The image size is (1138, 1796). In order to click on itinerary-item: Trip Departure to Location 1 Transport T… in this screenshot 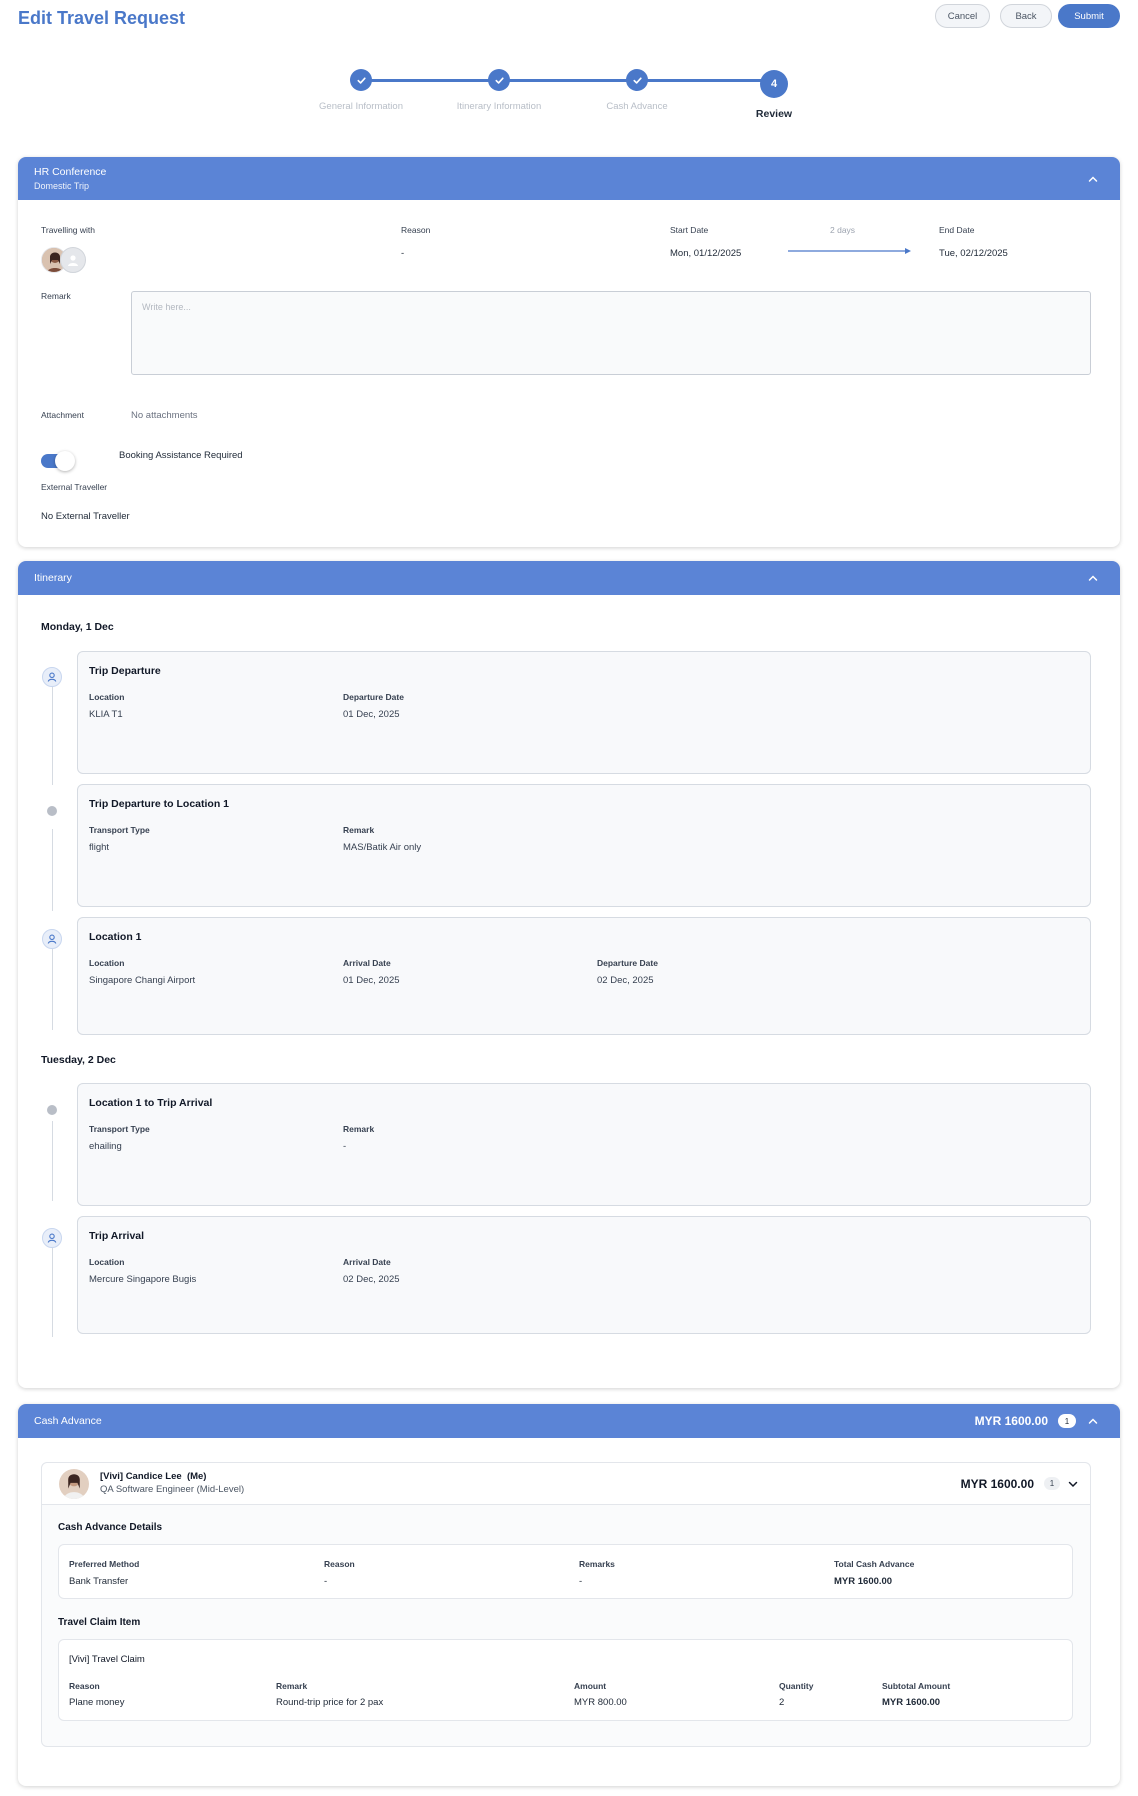, I will do `click(584, 845)`.